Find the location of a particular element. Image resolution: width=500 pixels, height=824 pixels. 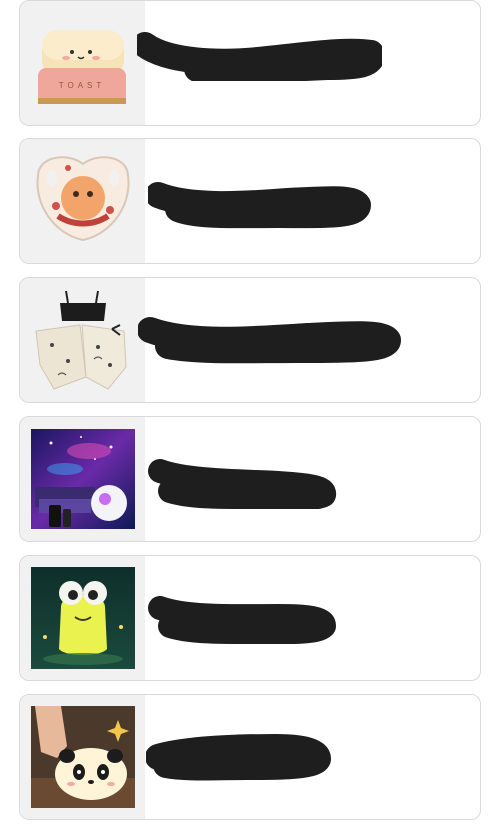

pajama-set-image is located at coordinates (82, 340).